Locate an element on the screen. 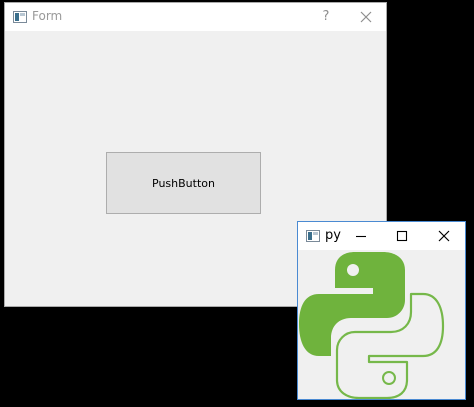 This screenshot has height=407, width=474. python-logo is located at coordinates (372, 325).